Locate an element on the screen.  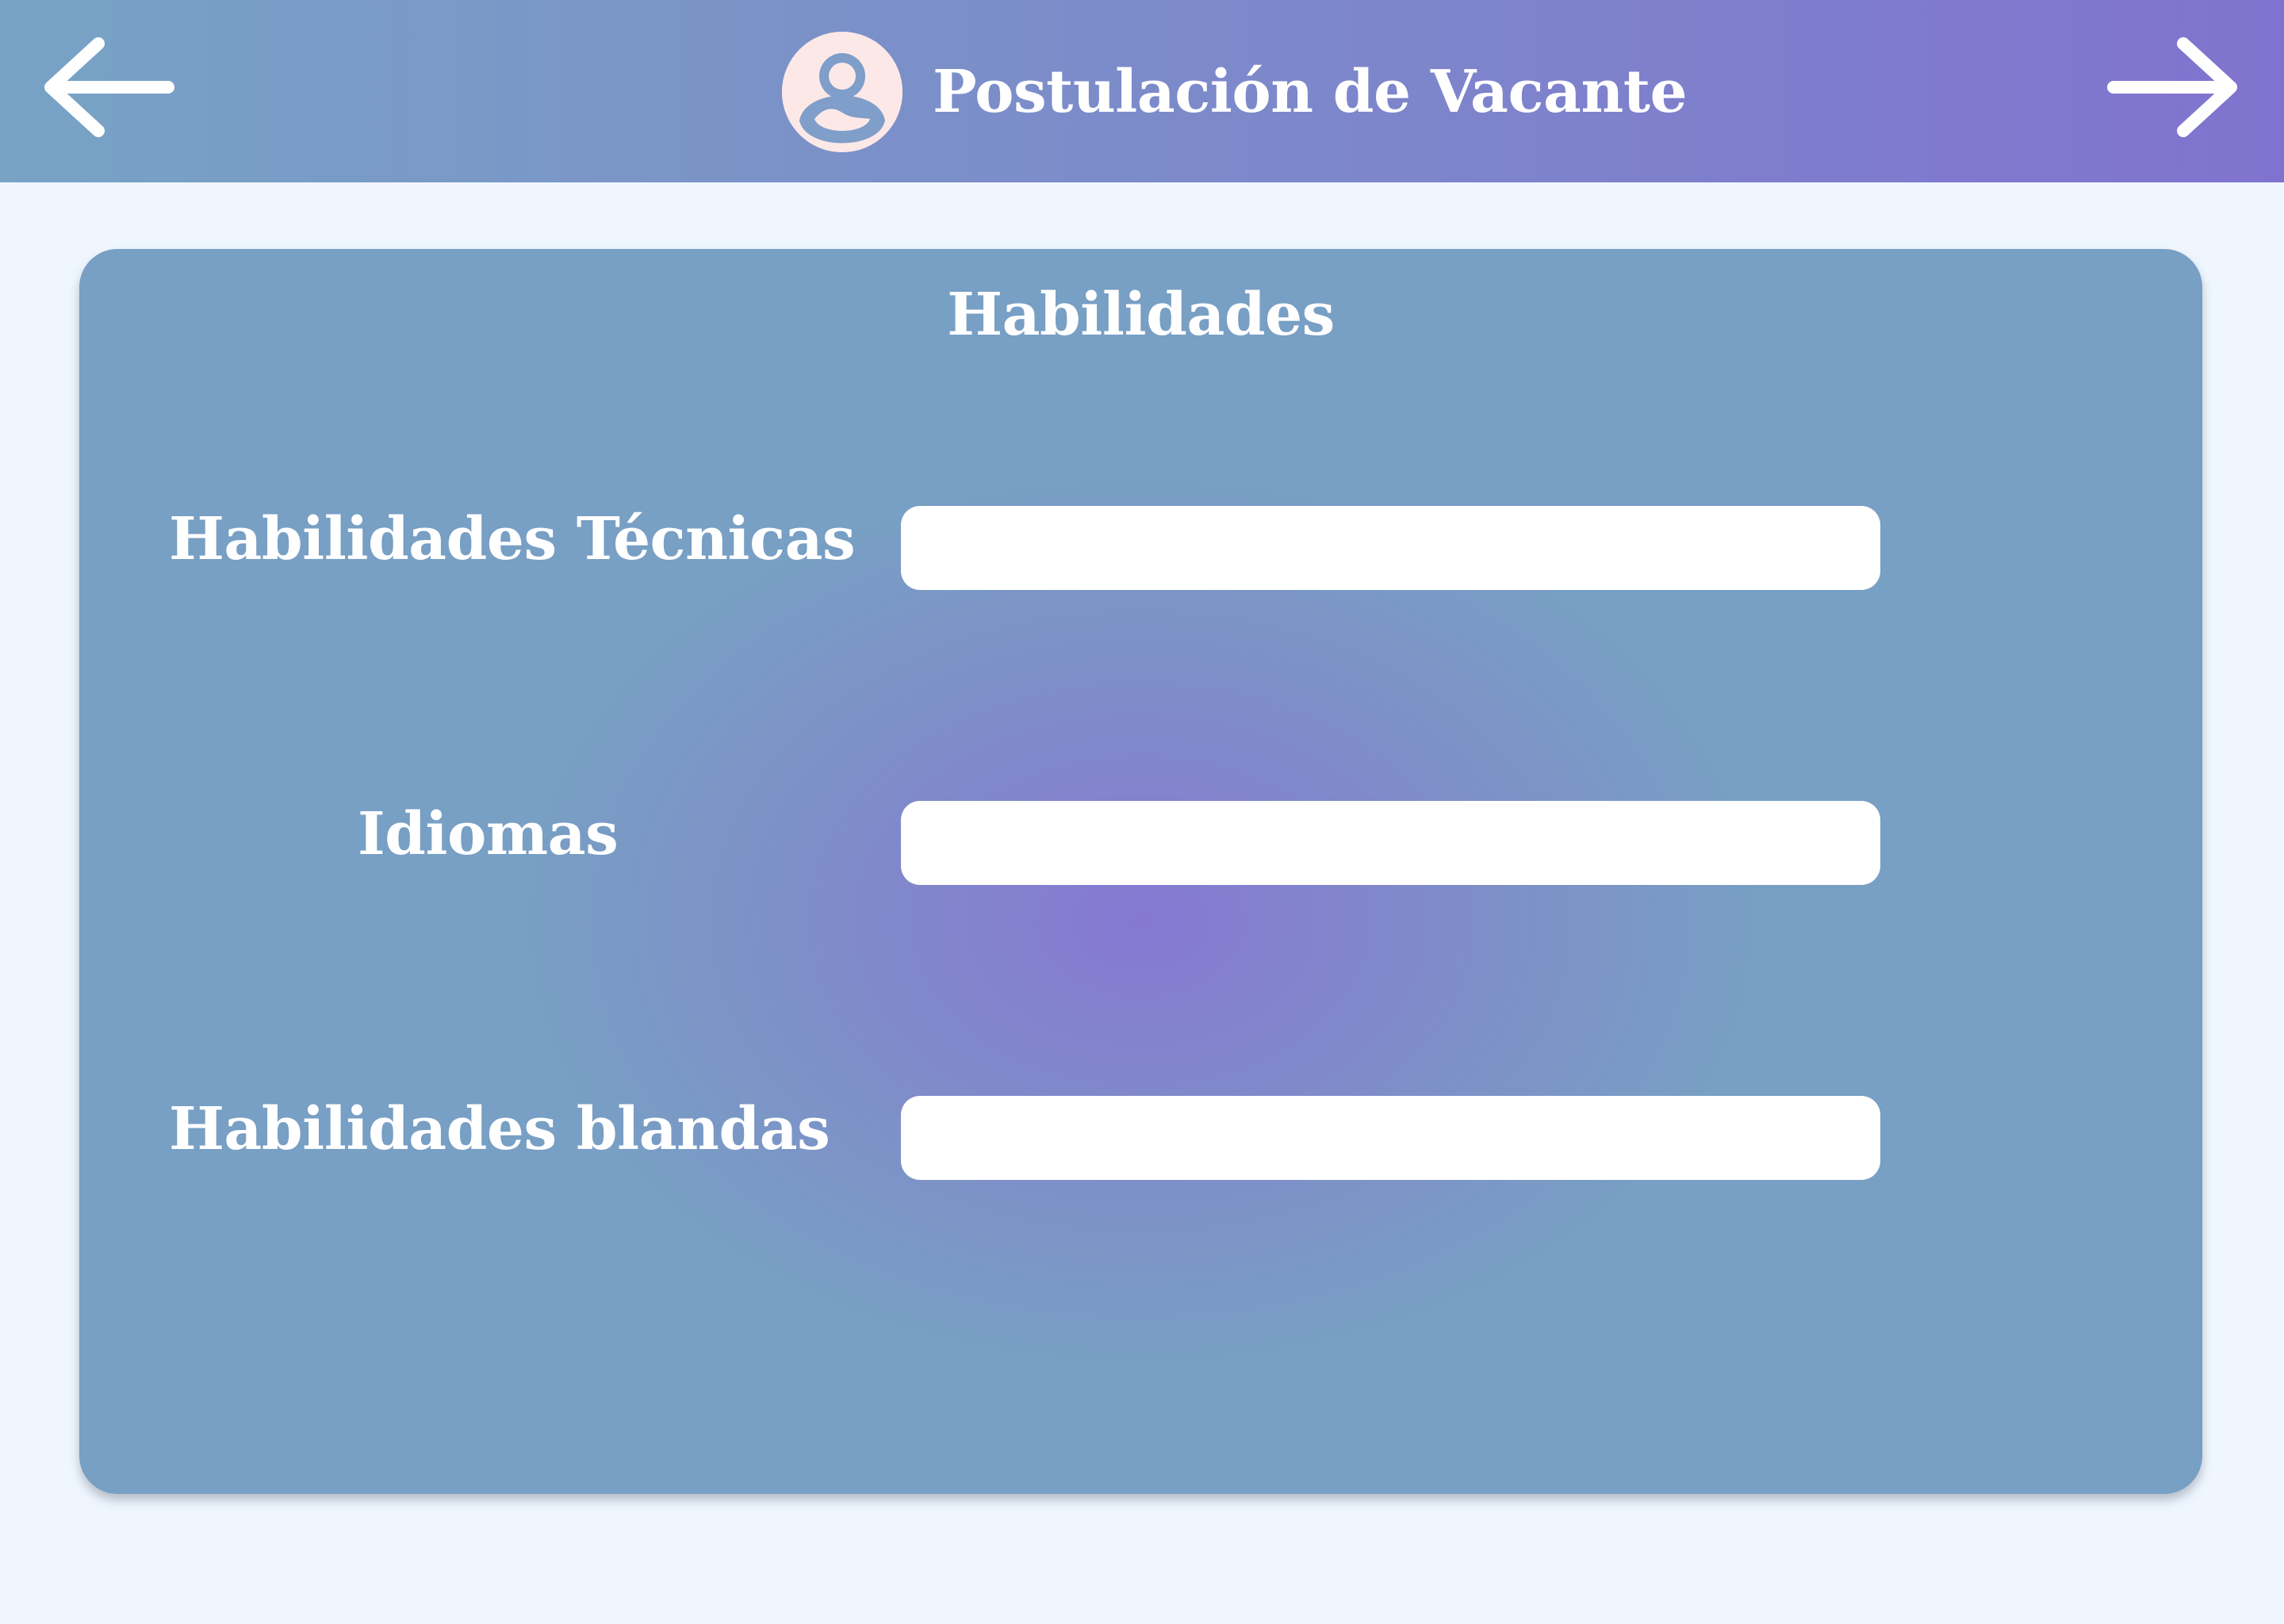
technical-skills-input is located at coordinates (1390, 548).